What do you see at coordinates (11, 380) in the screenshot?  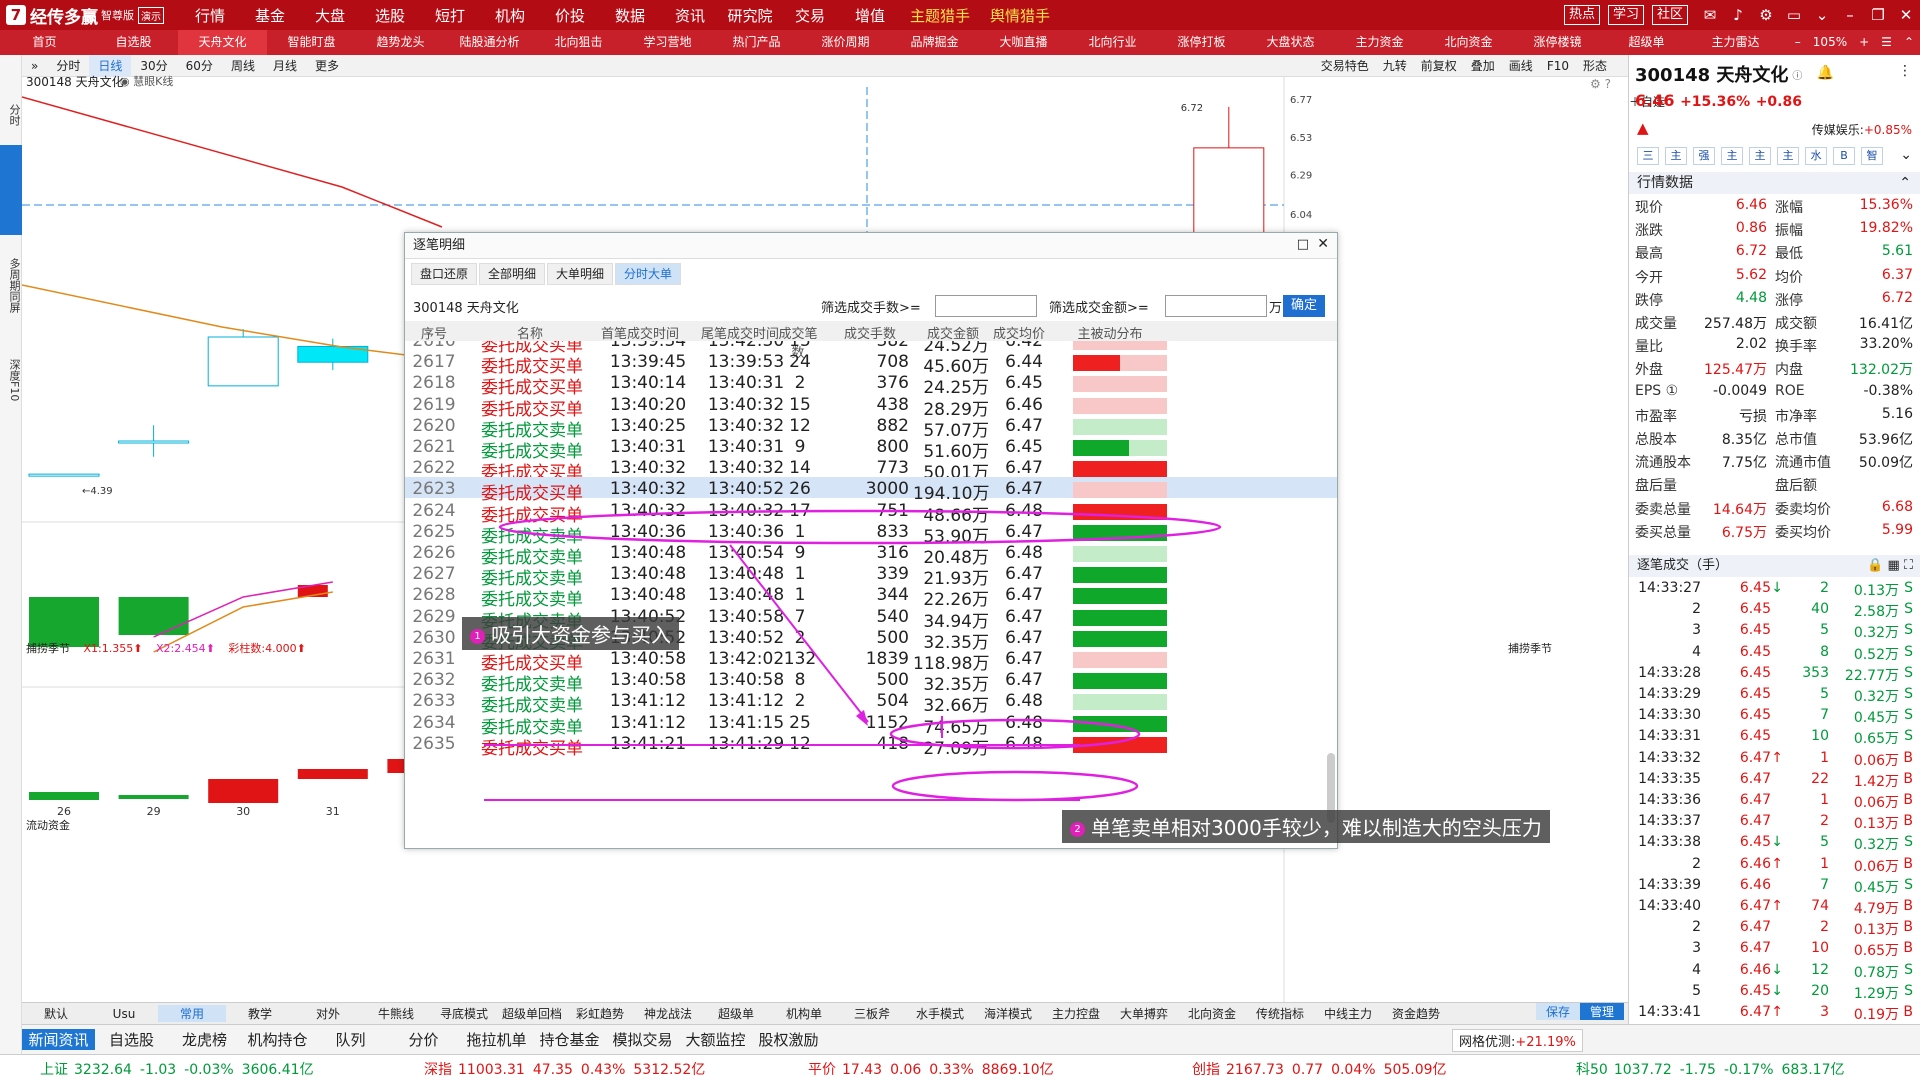 I see `tab-f10: 深度F10` at bounding box center [11, 380].